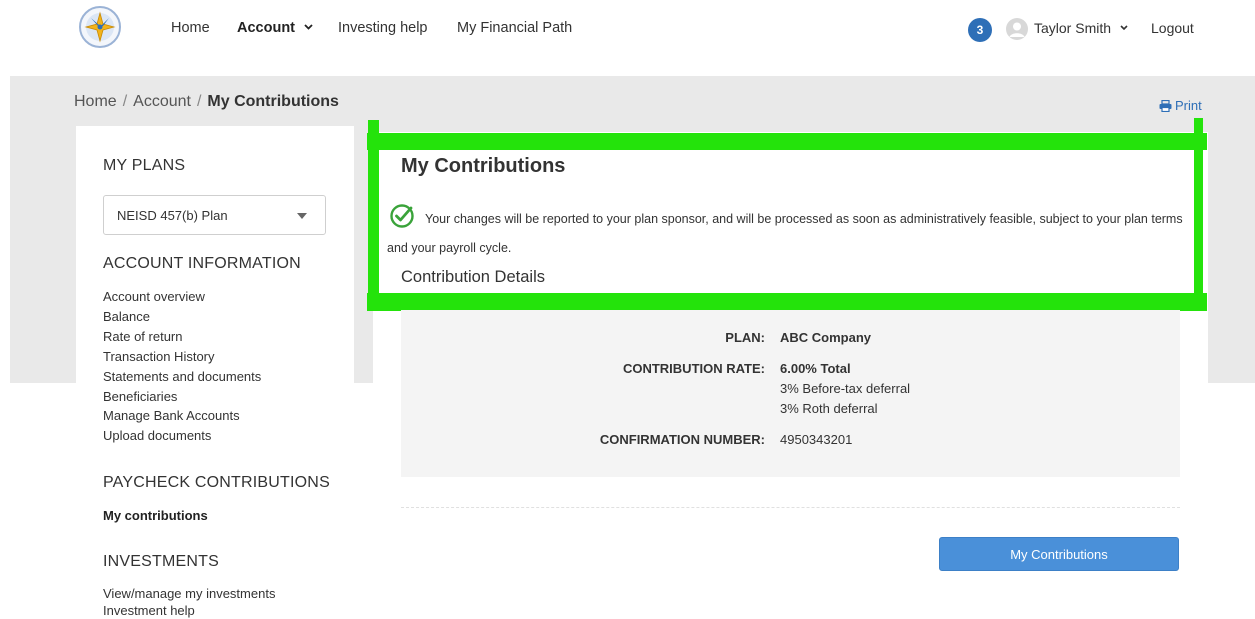  What do you see at coordinates (826, 337) in the screenshot?
I see `plan-value: ABC Company` at bounding box center [826, 337].